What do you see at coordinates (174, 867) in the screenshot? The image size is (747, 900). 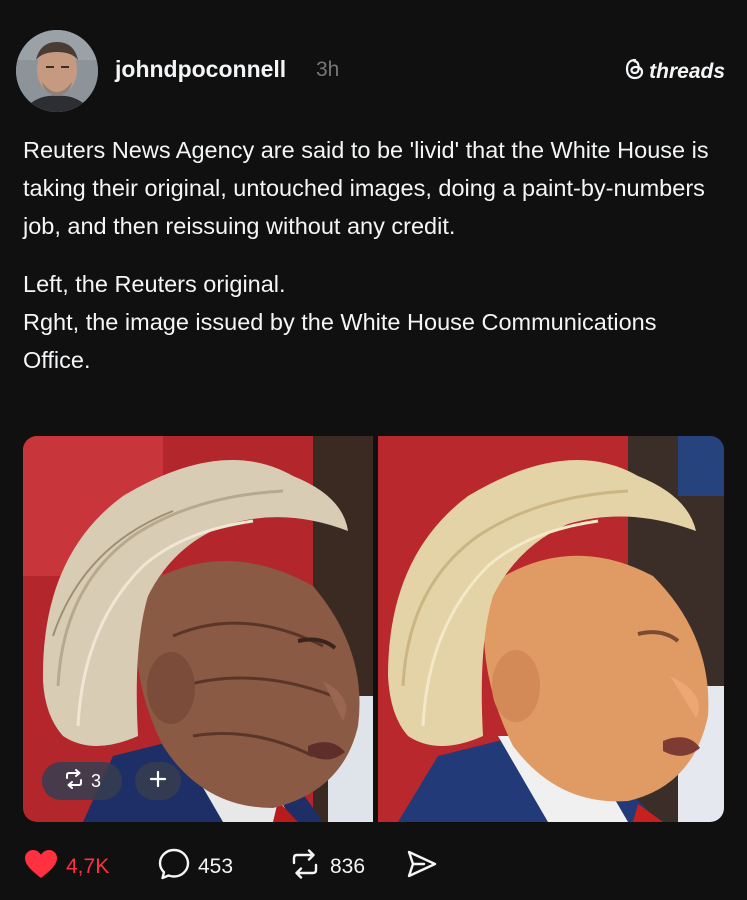 I see `comment-icon` at bounding box center [174, 867].